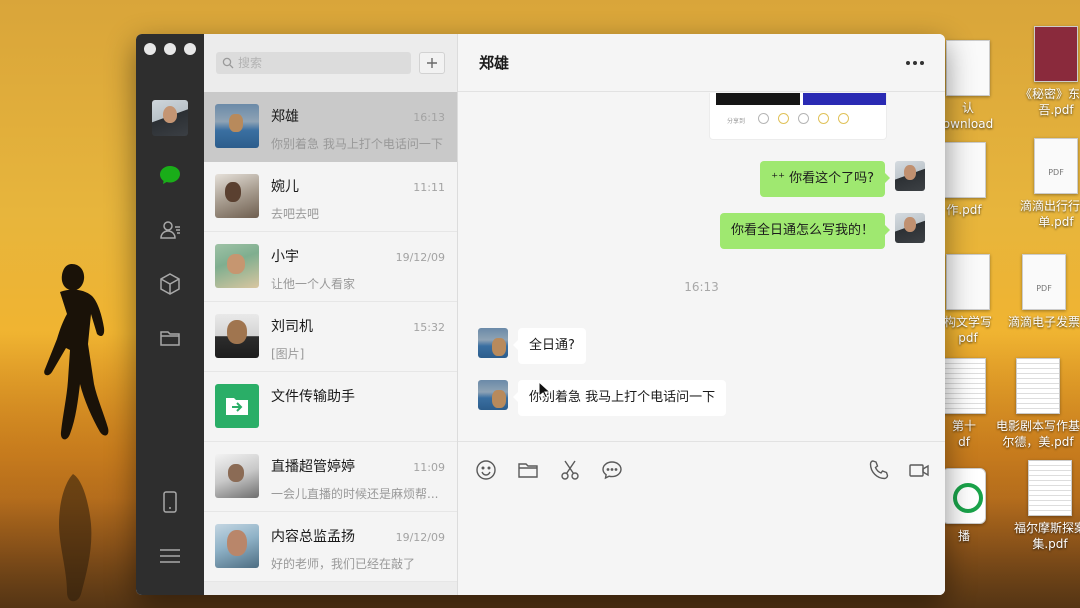 This screenshot has height=608, width=1080. I want to click on chat-name: 小宇, so click(285, 257).